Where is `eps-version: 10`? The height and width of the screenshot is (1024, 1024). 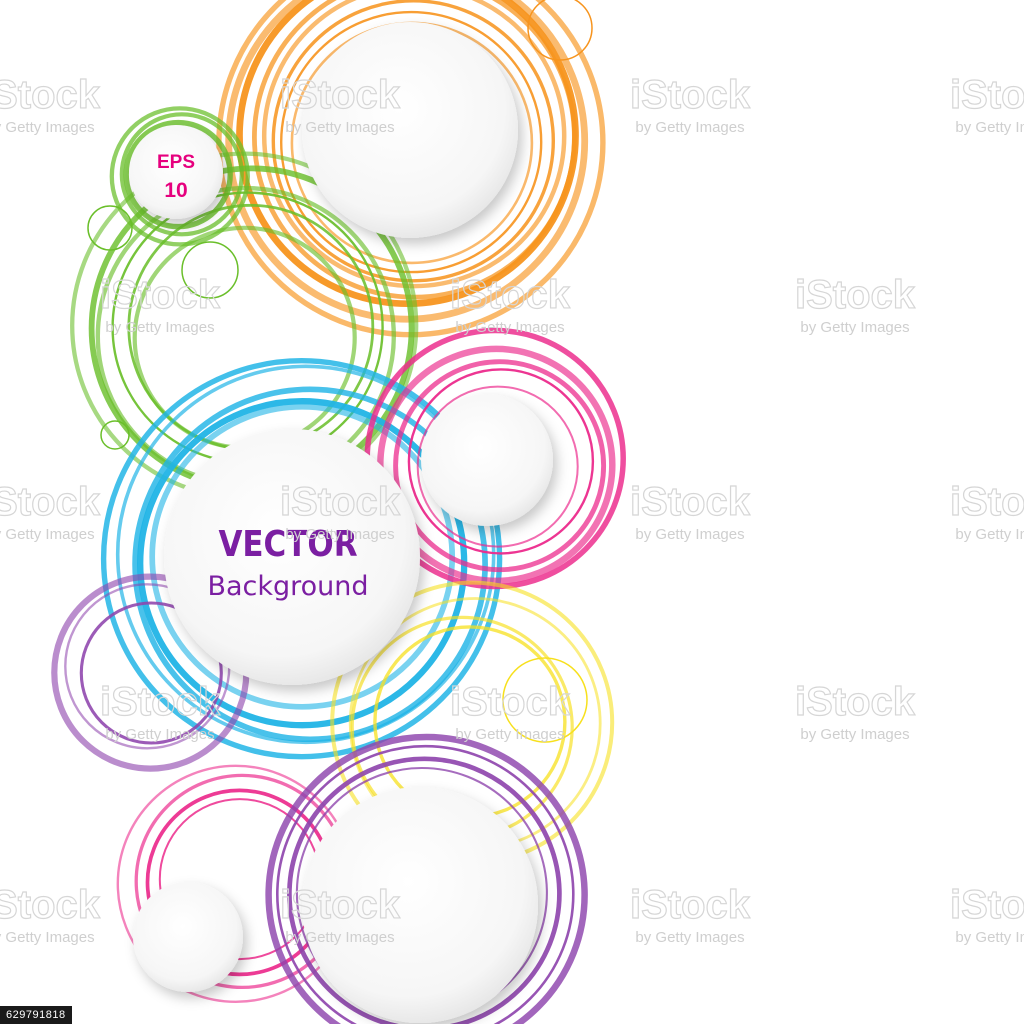 eps-version: 10 is located at coordinates (175, 190).